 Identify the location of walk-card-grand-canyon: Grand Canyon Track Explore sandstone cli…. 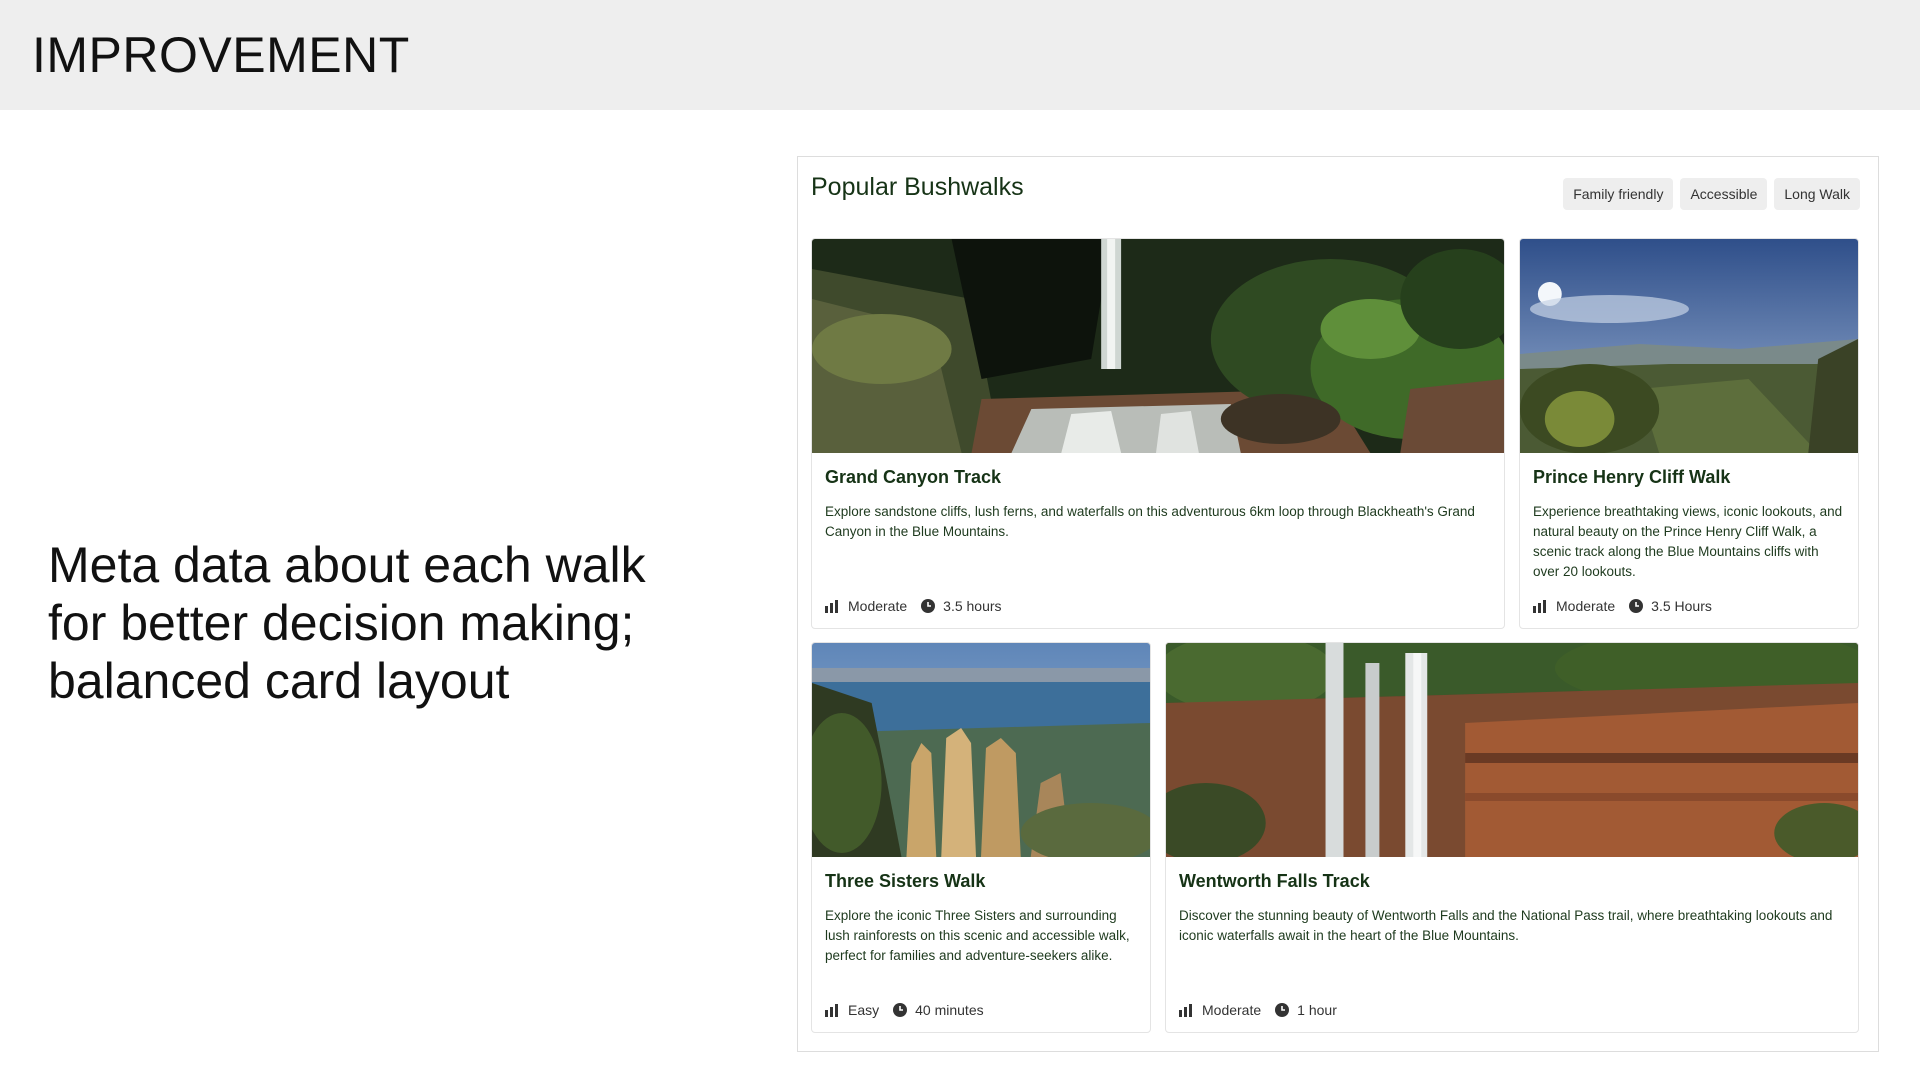
(1158, 433).